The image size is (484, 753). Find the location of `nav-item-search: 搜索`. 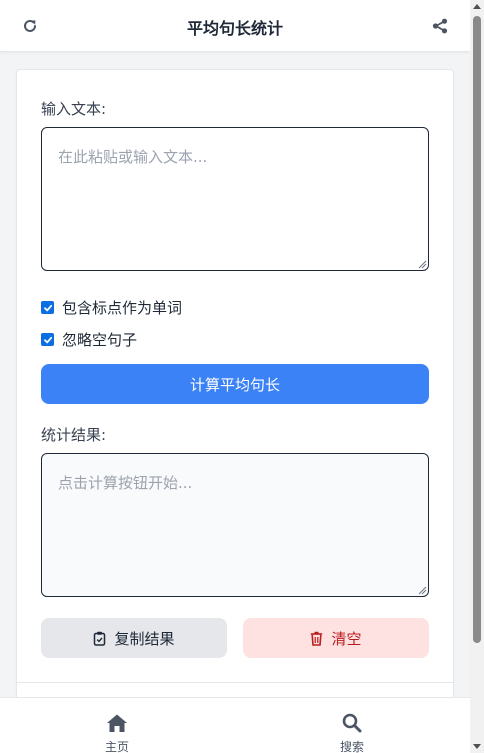

nav-item-search: 搜索 is located at coordinates (352, 732).